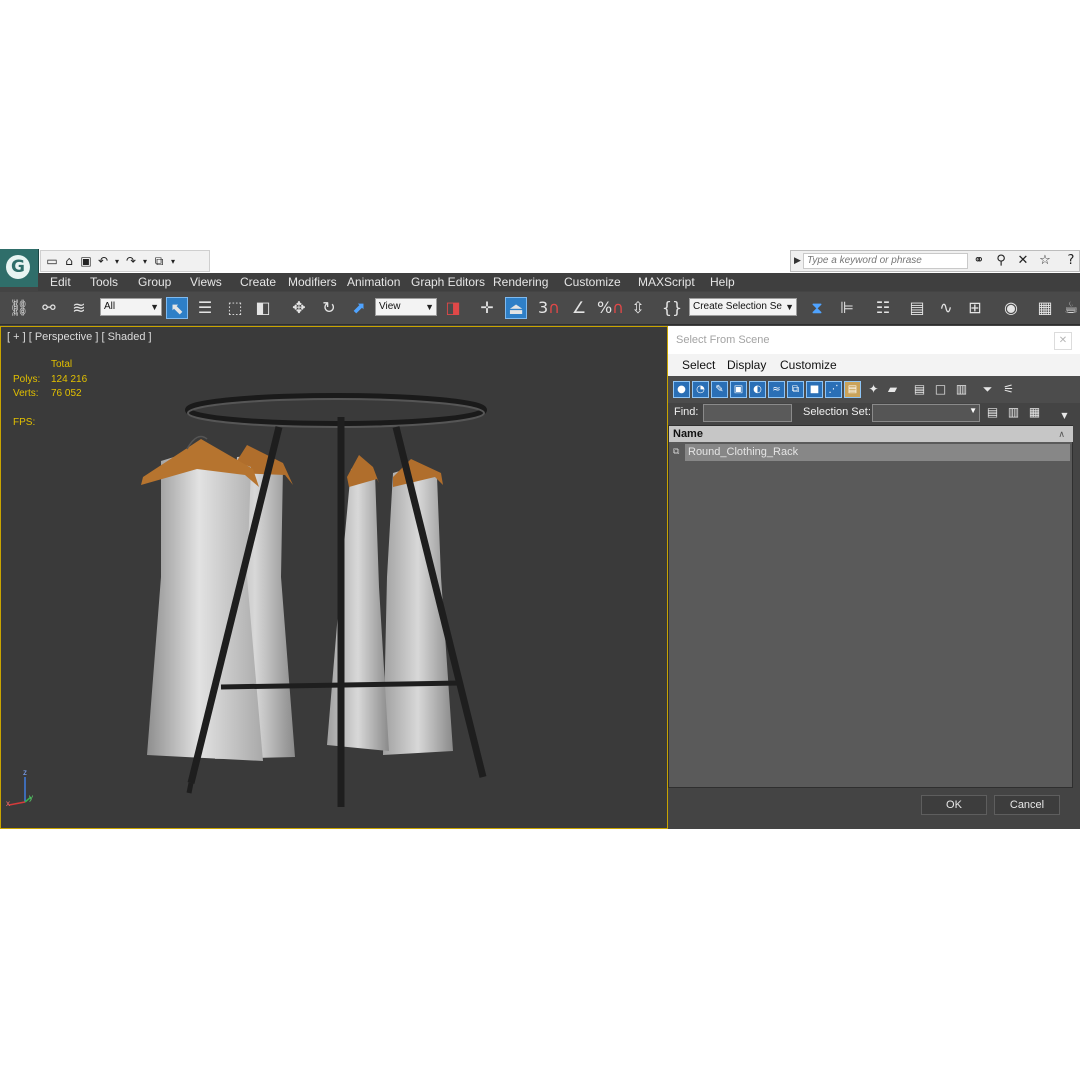  I want to click on reference-coordinate-dropdown: View ▼, so click(406, 307).